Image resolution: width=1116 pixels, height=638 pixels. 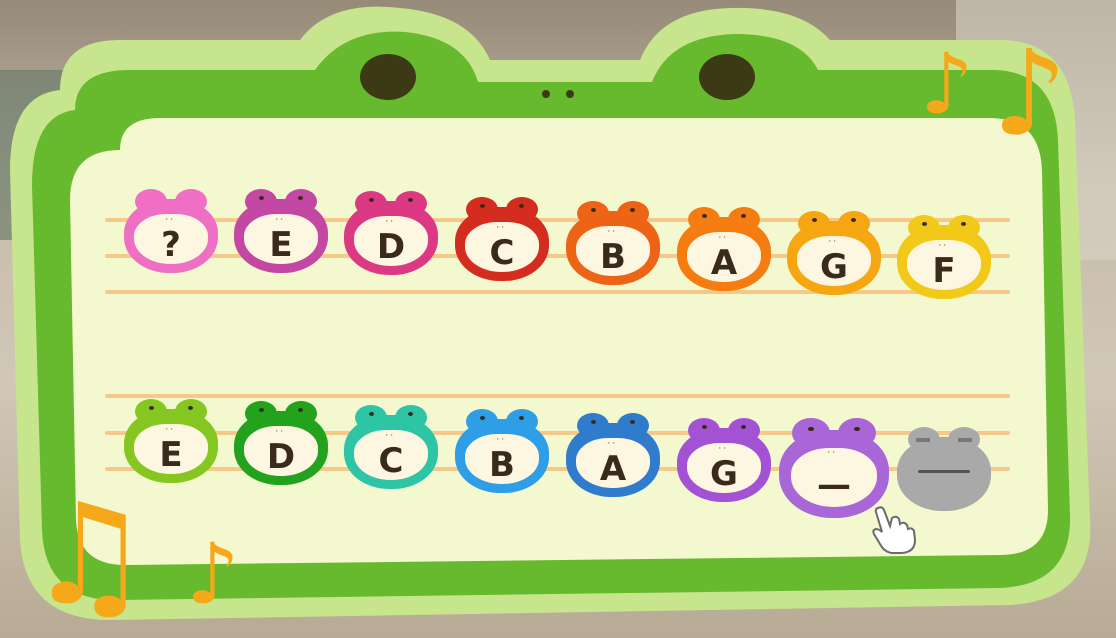 I want to click on note-button-row1-3: ·· D, so click(x=391, y=232).